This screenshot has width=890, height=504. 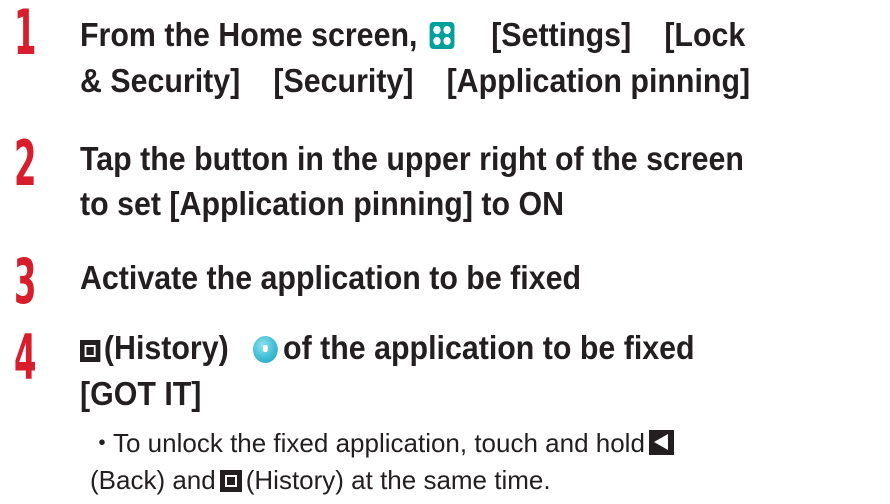 What do you see at coordinates (160, 80) in the screenshot?
I see `step-text: & Security]` at bounding box center [160, 80].